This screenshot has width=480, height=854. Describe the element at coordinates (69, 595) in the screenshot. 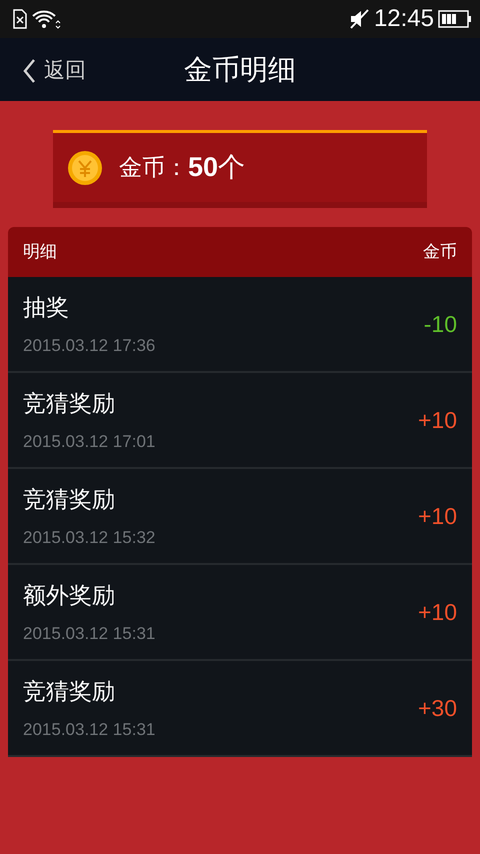

I see `transaction-title: 额外奖励` at that location.